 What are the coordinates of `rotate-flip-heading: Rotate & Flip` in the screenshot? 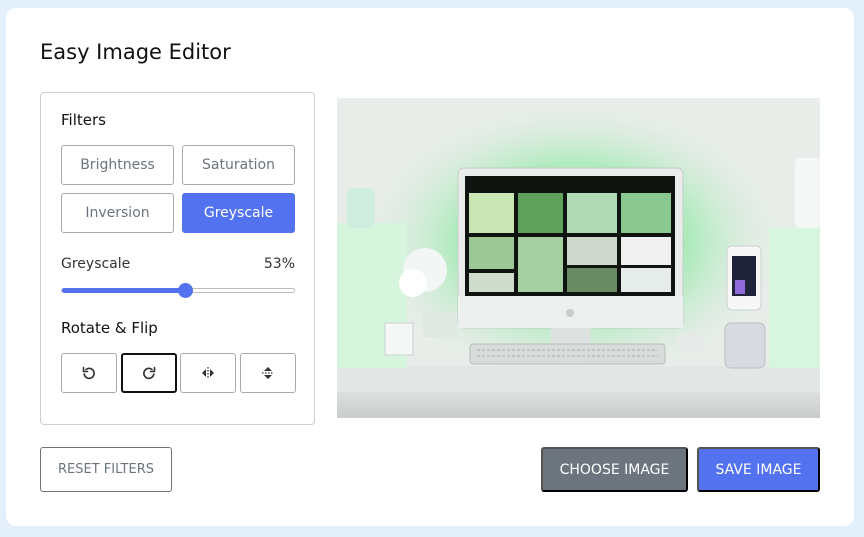 It's located at (109, 328).